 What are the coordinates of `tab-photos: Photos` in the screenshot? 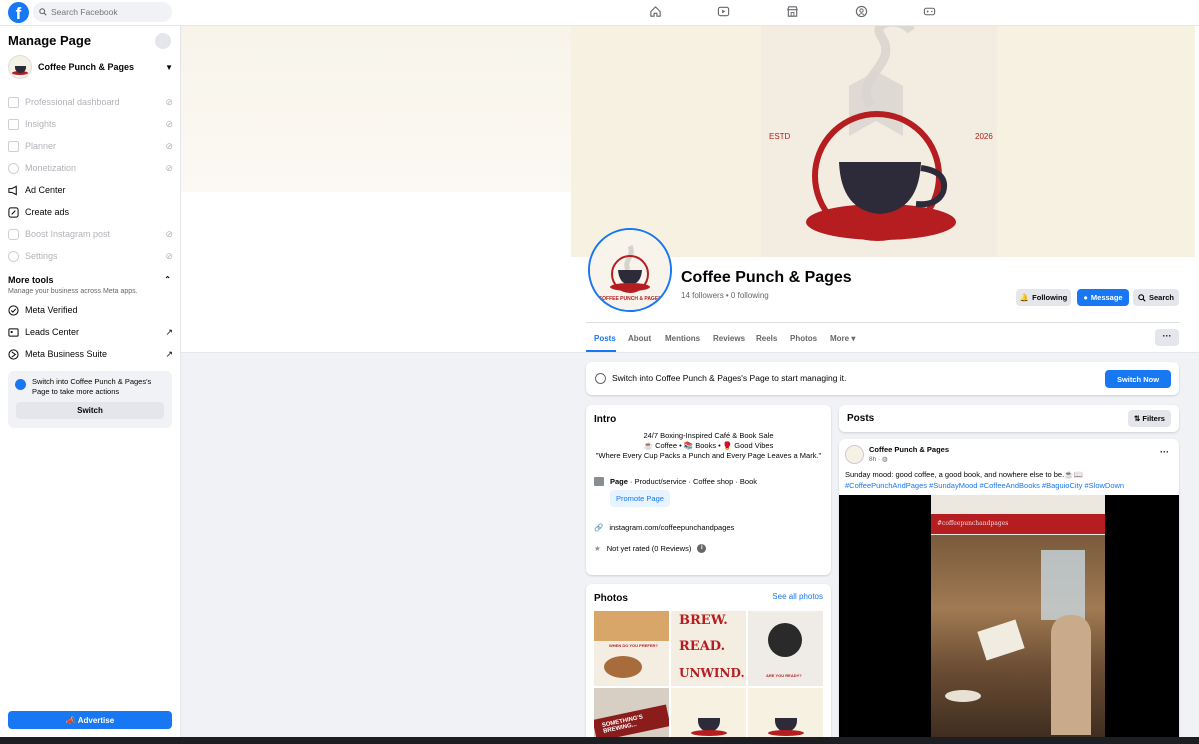 It's located at (803, 338).